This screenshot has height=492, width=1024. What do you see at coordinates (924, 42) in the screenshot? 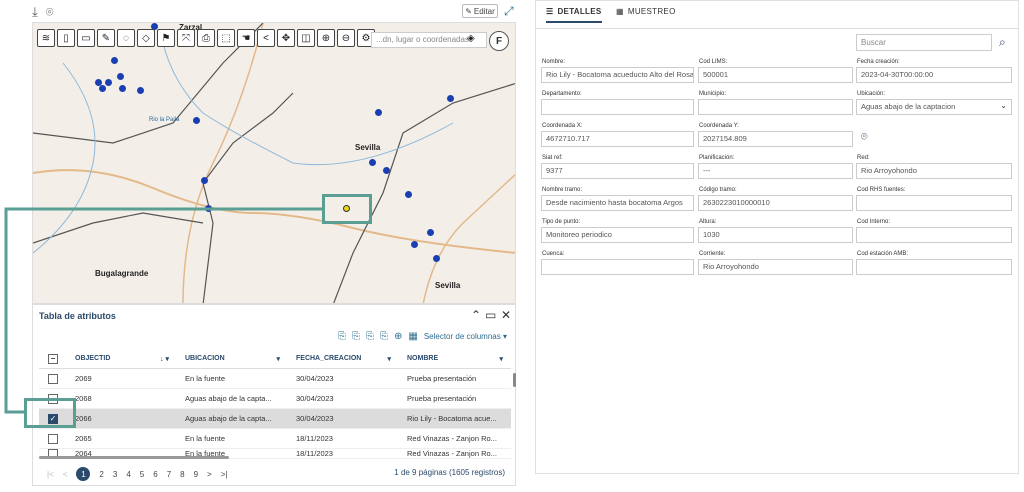
I see `details-search-input: Buscar` at bounding box center [924, 42].